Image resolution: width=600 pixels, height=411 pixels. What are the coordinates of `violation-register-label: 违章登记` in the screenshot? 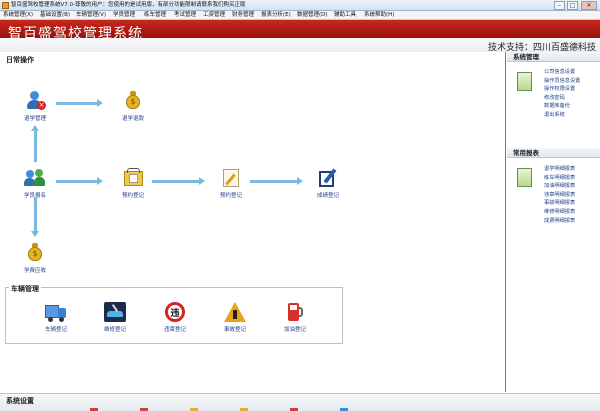 It's located at (174, 330).